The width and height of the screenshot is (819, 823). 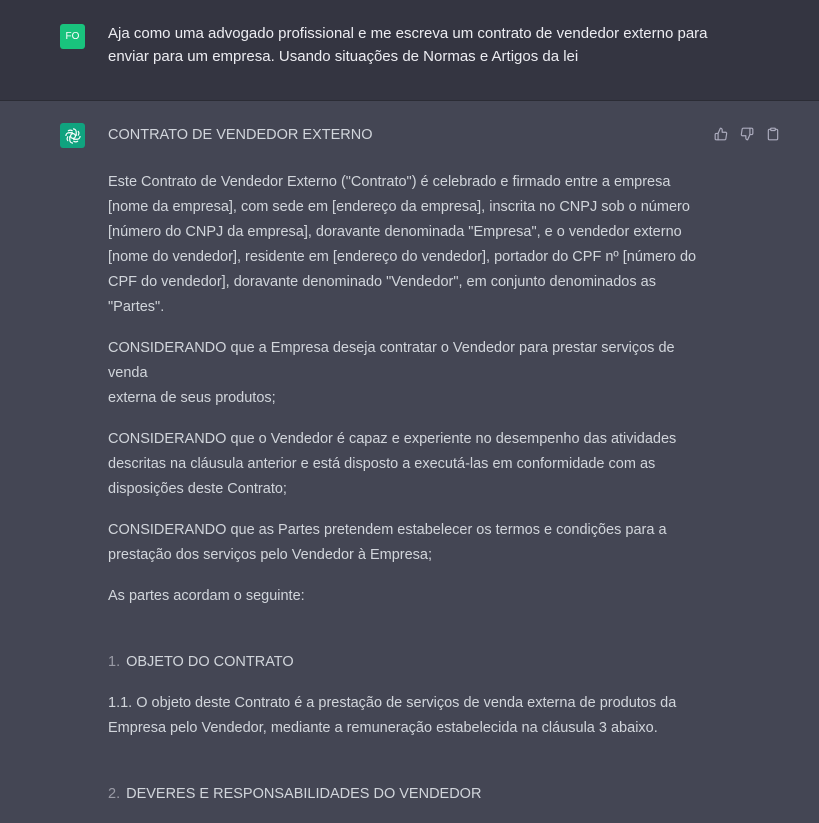 What do you see at coordinates (206, 596) in the screenshot?
I see `paragraph-agreement: As partes acordam o seguinte:` at bounding box center [206, 596].